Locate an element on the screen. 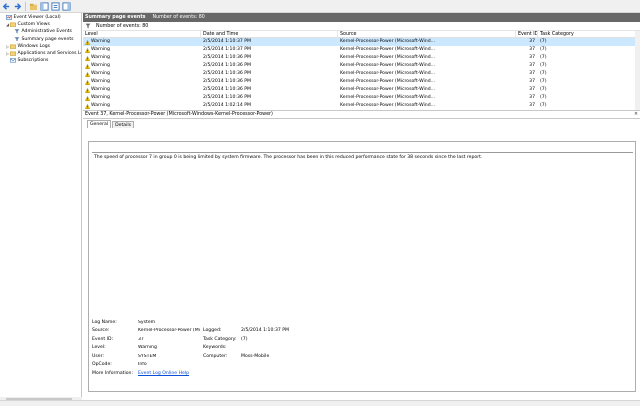  tree-item: ◢ Custom Views is located at coordinates (40, 24).